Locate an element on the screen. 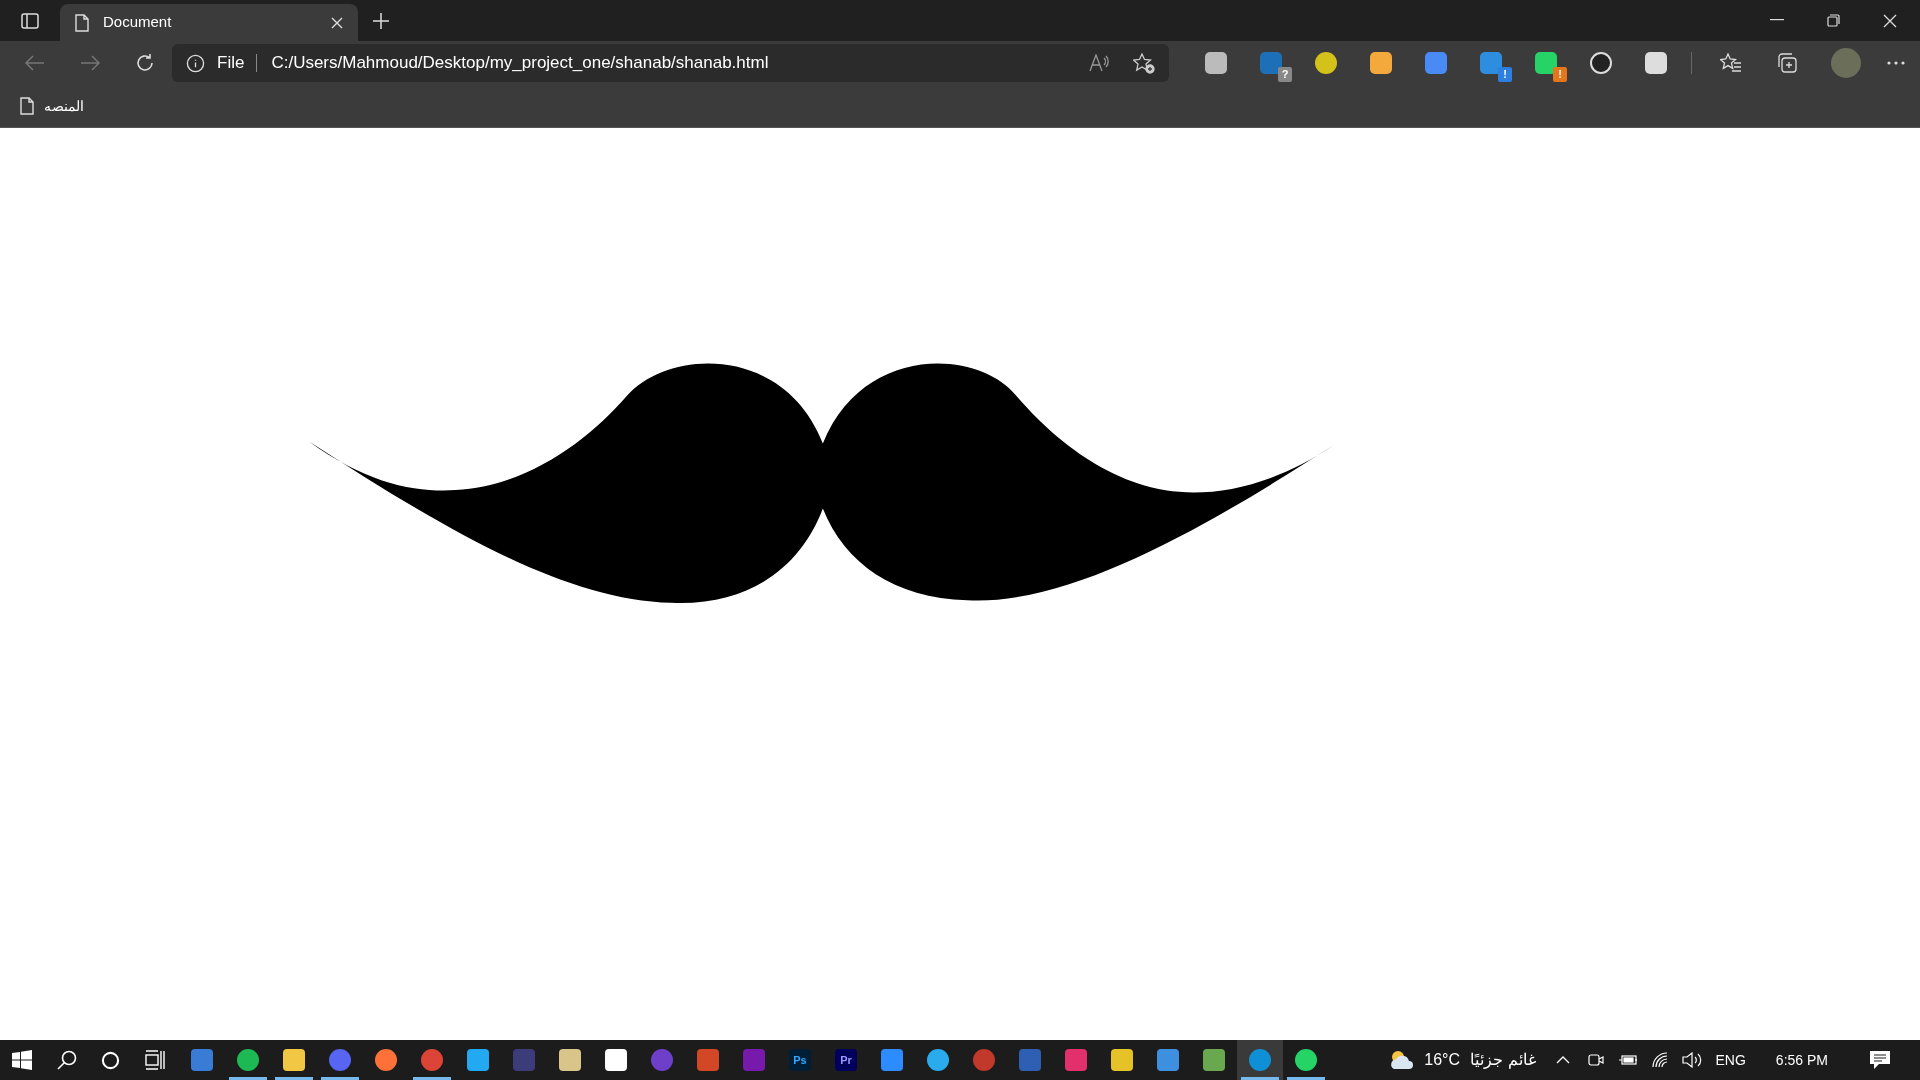  read-aloud-icon is located at coordinates (1099, 63).